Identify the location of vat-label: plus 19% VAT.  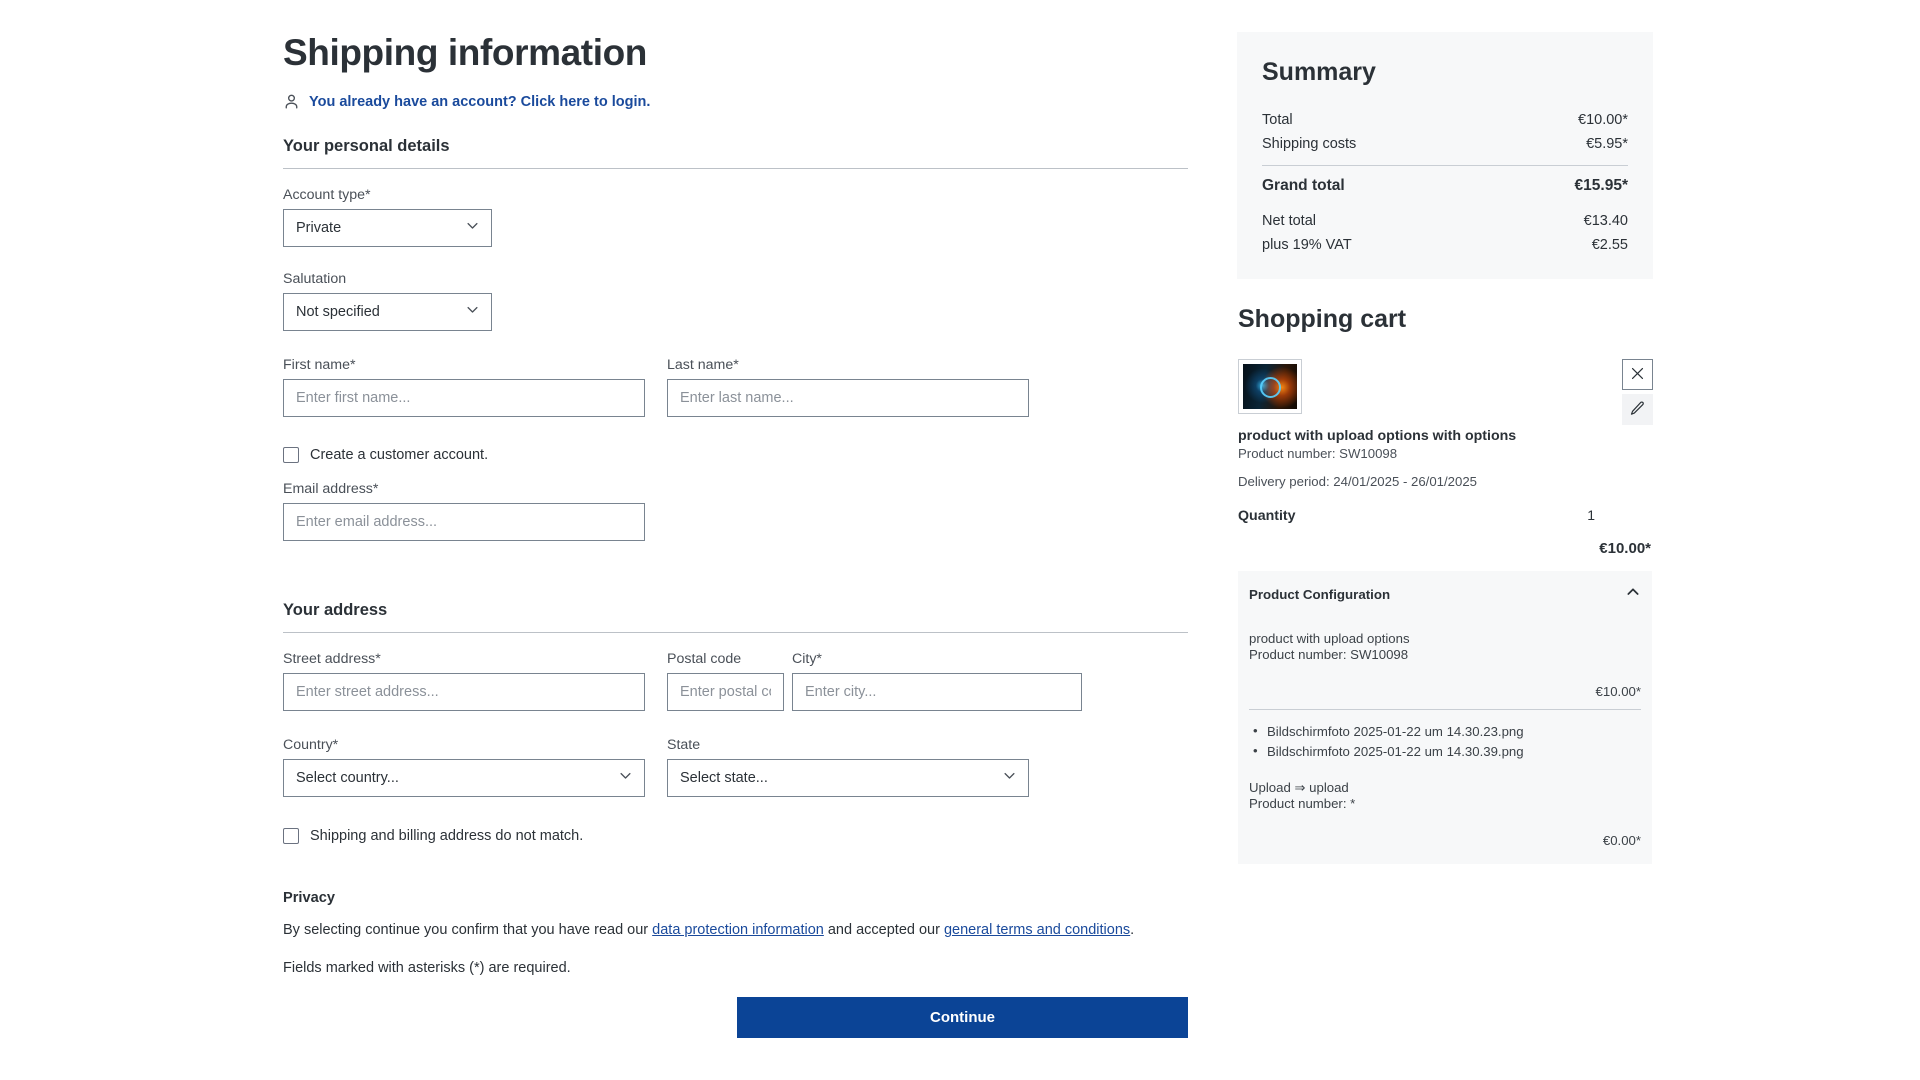
(1307, 245).